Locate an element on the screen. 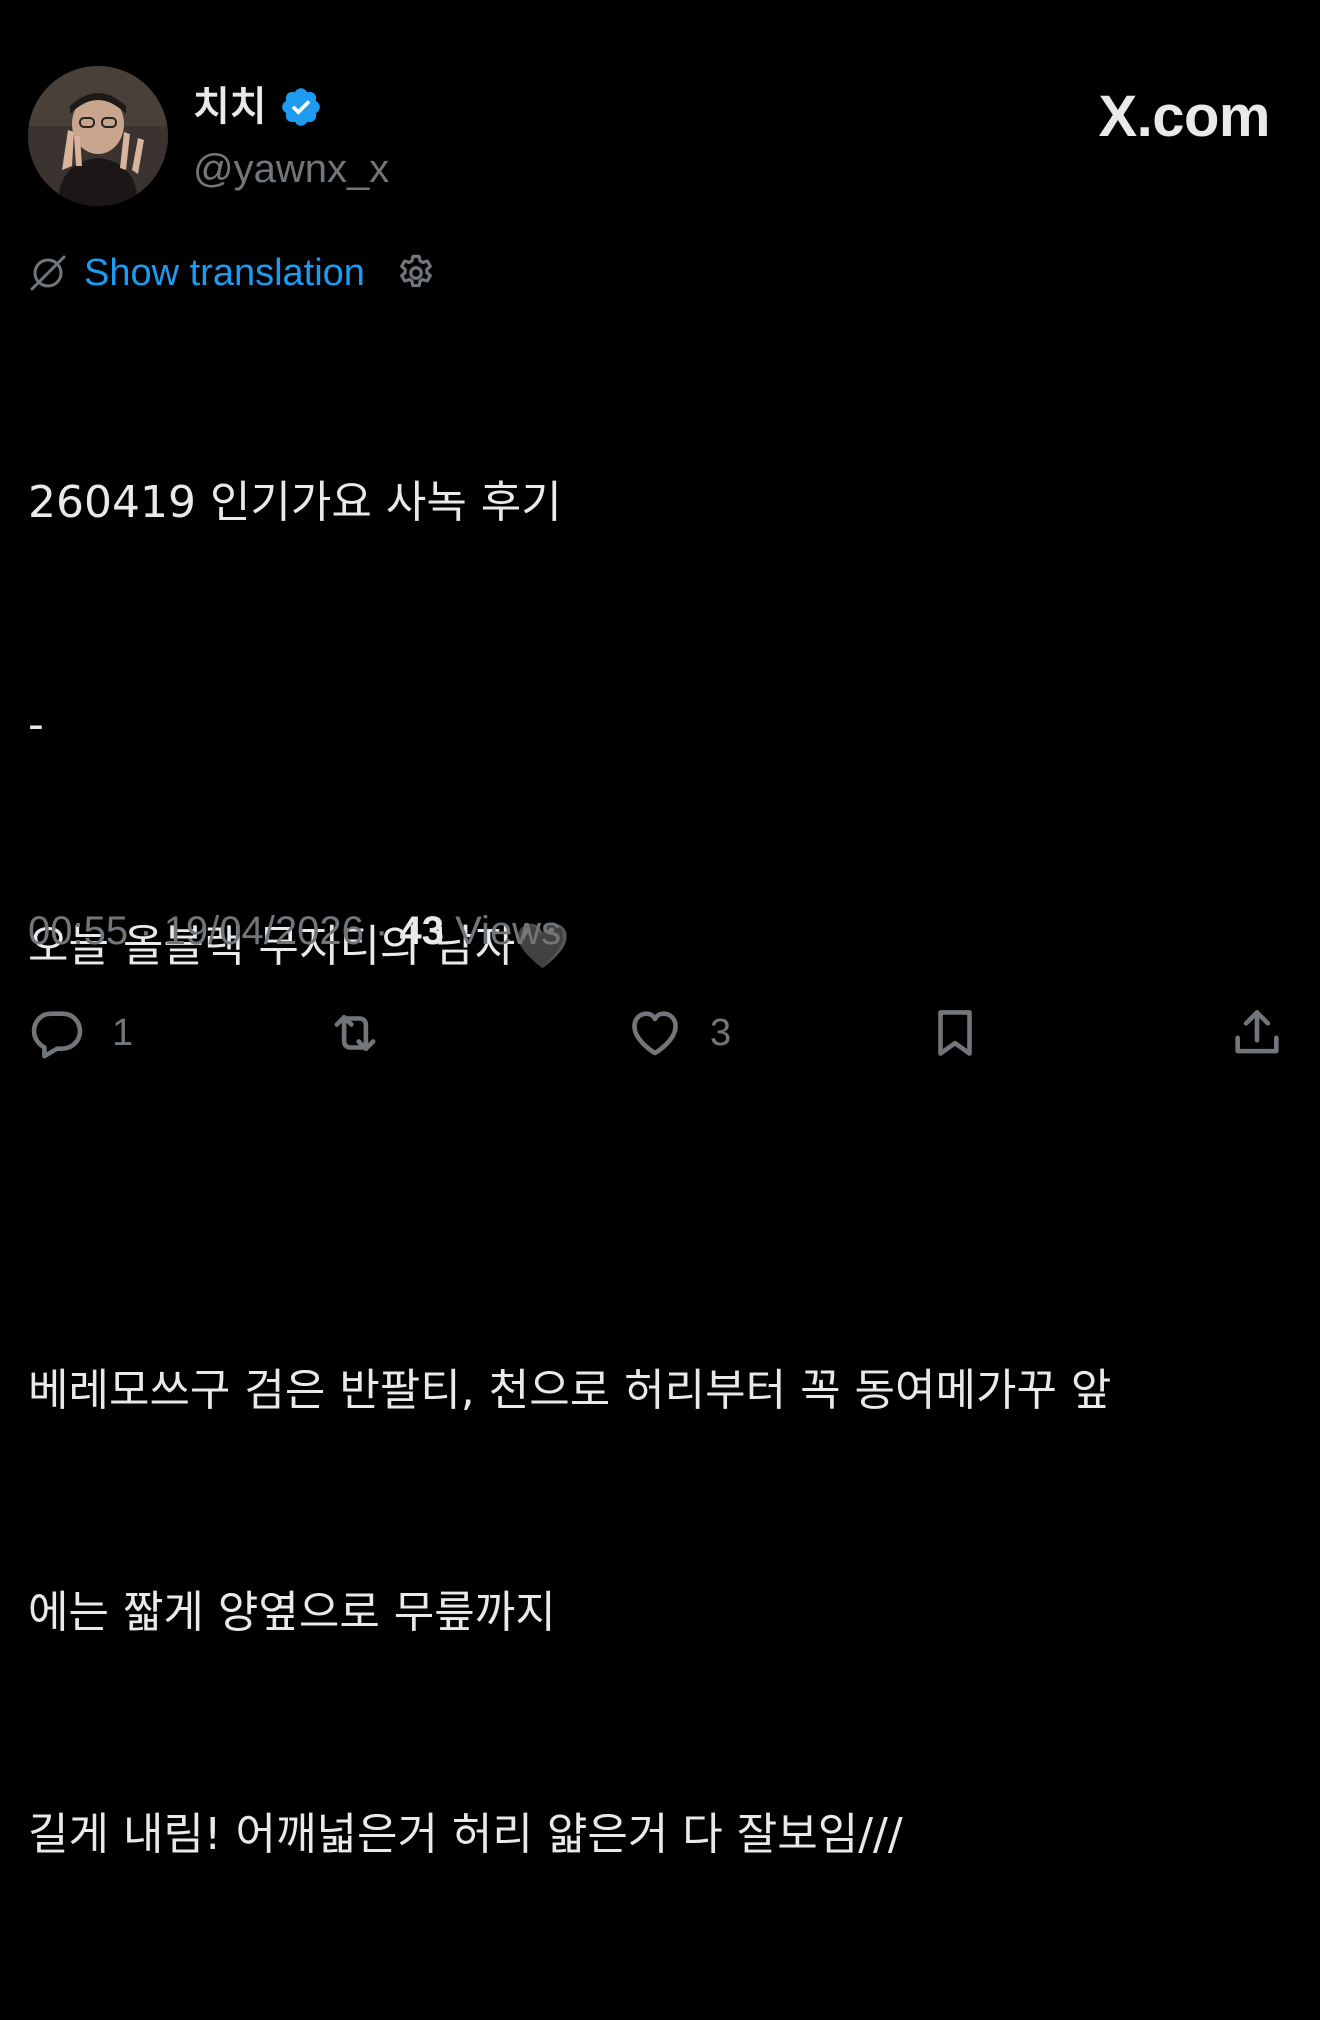 The image size is (1320, 2020). views-count: 43 is located at coordinates (421, 931).